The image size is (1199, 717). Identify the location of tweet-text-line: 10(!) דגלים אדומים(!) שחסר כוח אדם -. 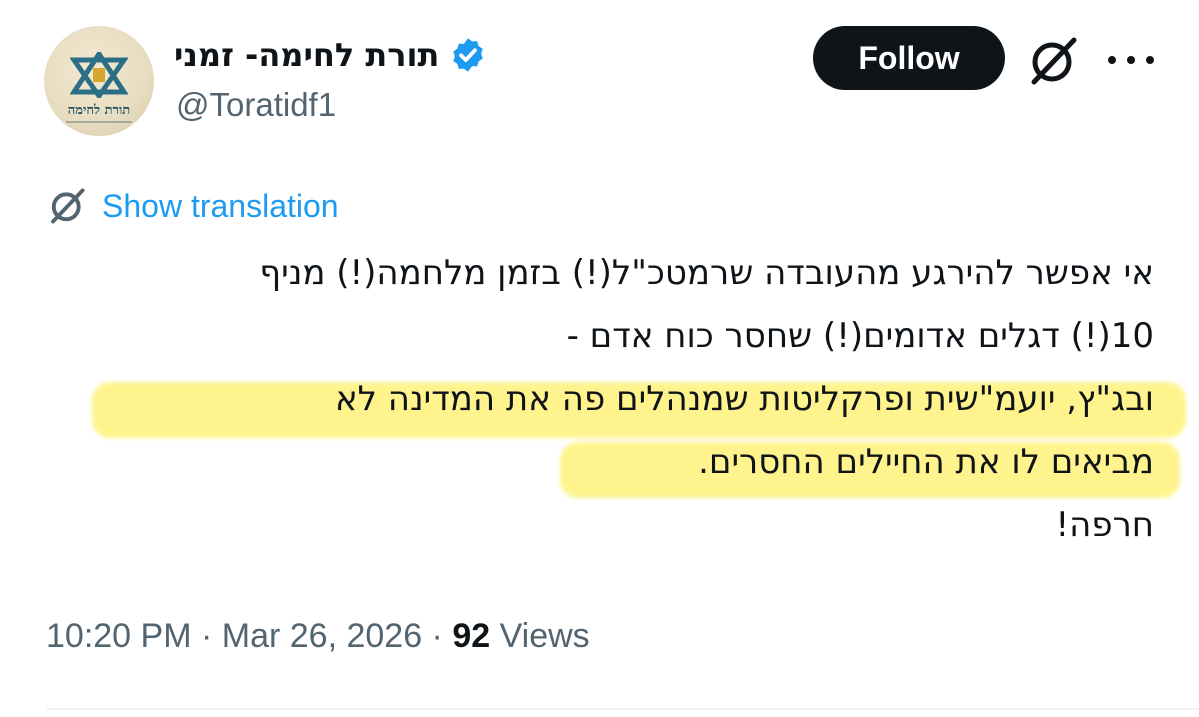
(860, 336).